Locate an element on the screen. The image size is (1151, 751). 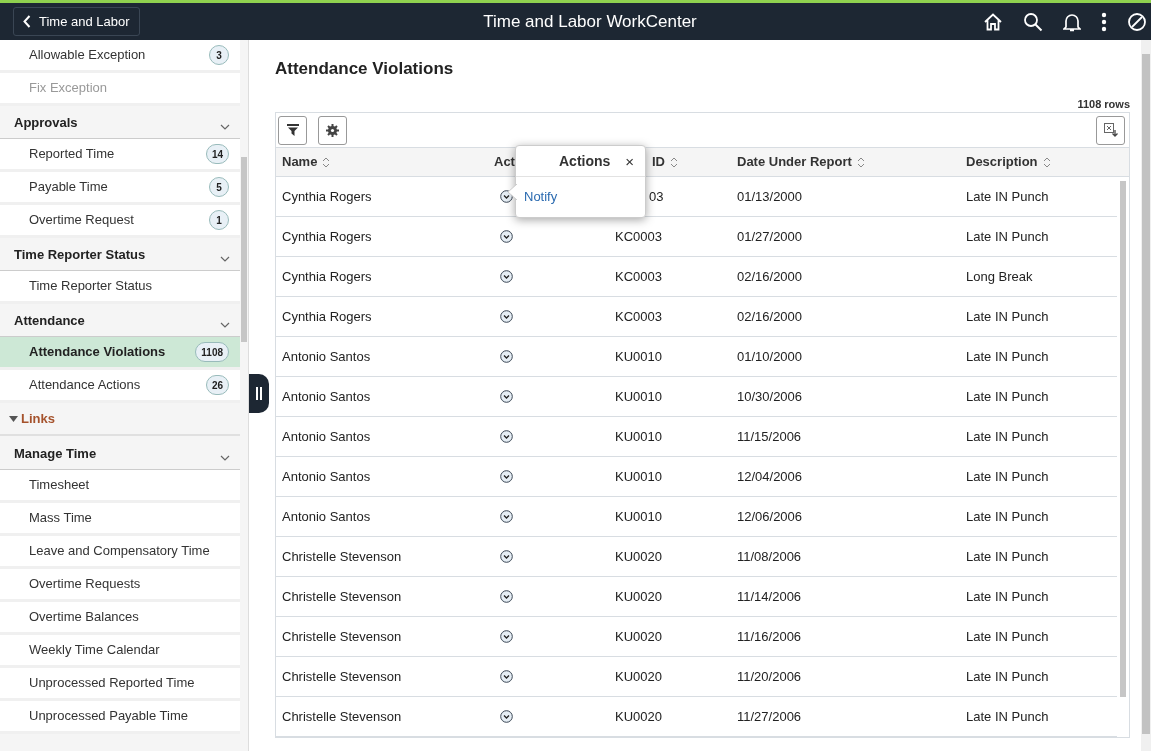
sidebar-item: Unprocessed Reported Time is located at coordinates (120, 684).